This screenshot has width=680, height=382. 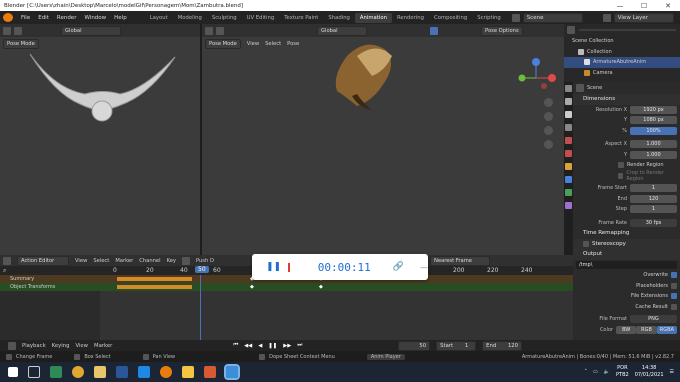 What do you see at coordinates (622, 73) in the screenshot?
I see `outliner-item-camera: Camera` at bounding box center [622, 73].